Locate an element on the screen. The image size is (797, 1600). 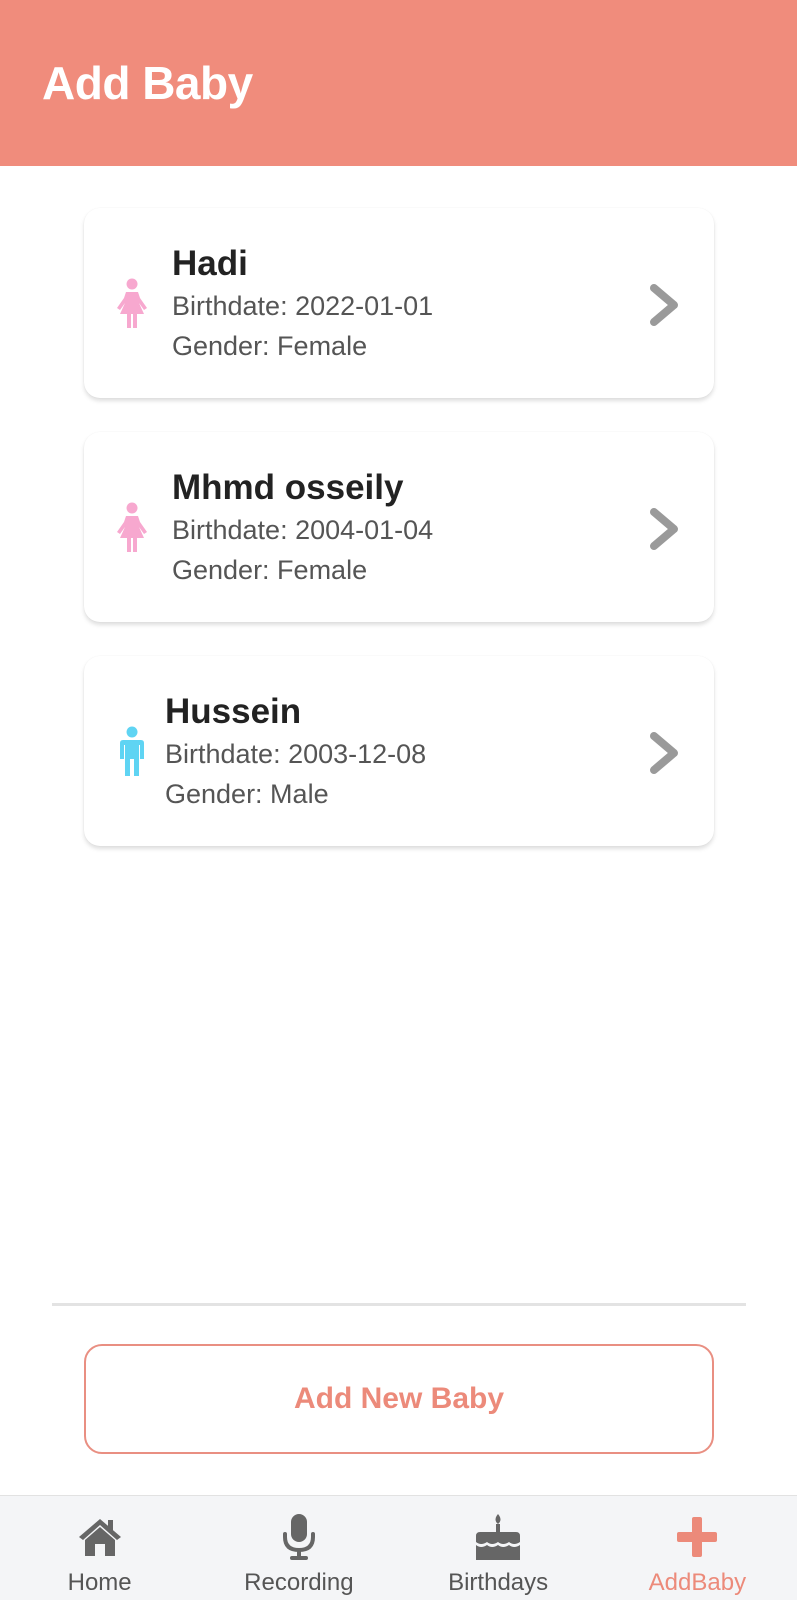
tab-label: Birthdays is located at coordinates (498, 1582).